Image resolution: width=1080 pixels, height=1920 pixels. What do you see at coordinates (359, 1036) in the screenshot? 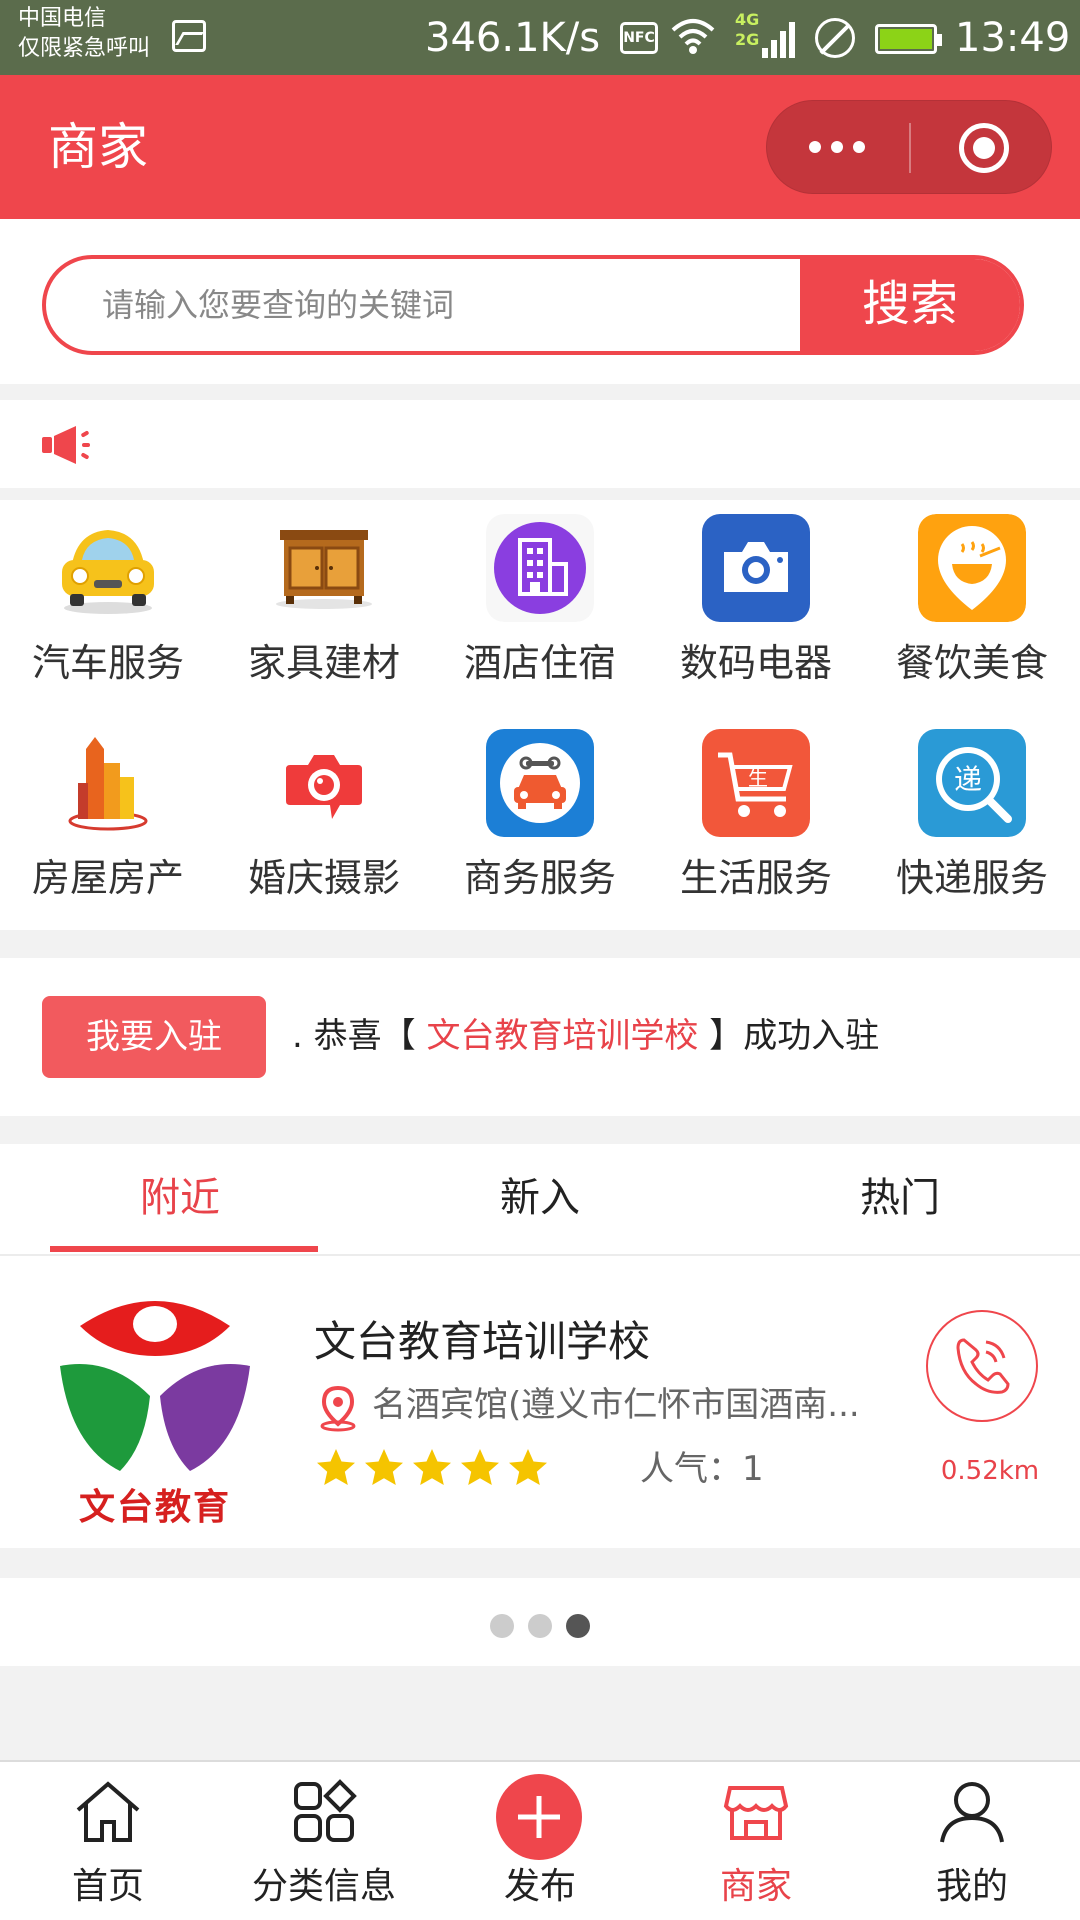
I see `join-prefix: . 恭喜【` at bounding box center [359, 1036].